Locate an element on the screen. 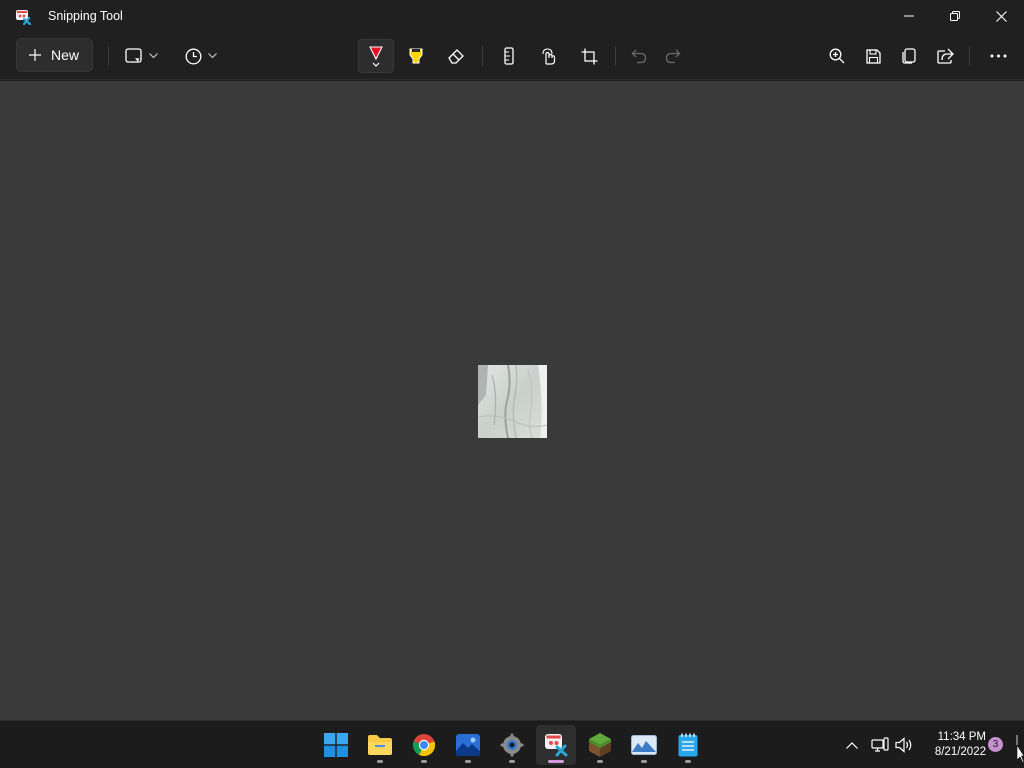 This screenshot has width=1024, height=768. eraser-icon is located at coordinates (456, 56).